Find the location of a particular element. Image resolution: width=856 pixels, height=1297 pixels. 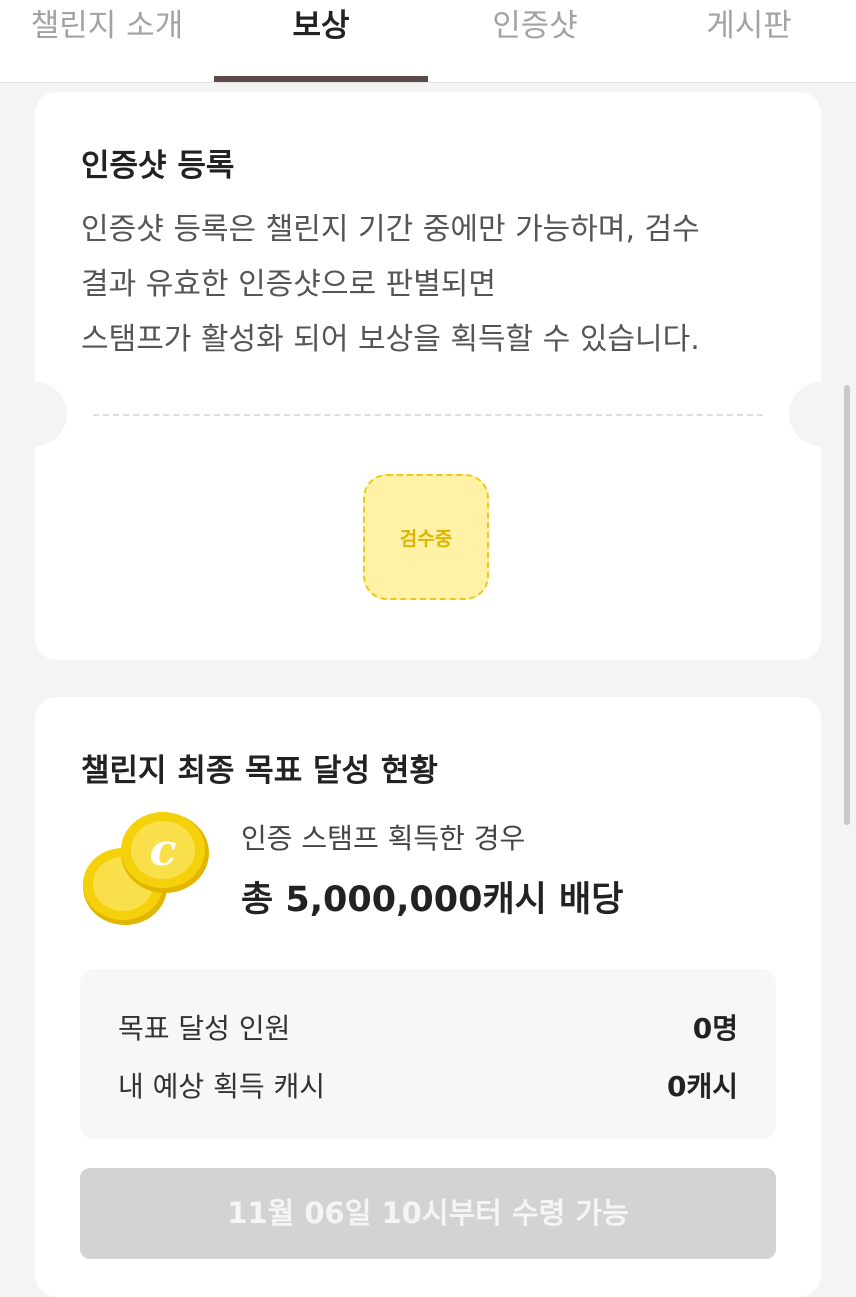

description-line: 결과 유효한 인증샷으로 판별되면 is located at coordinates (289, 284).